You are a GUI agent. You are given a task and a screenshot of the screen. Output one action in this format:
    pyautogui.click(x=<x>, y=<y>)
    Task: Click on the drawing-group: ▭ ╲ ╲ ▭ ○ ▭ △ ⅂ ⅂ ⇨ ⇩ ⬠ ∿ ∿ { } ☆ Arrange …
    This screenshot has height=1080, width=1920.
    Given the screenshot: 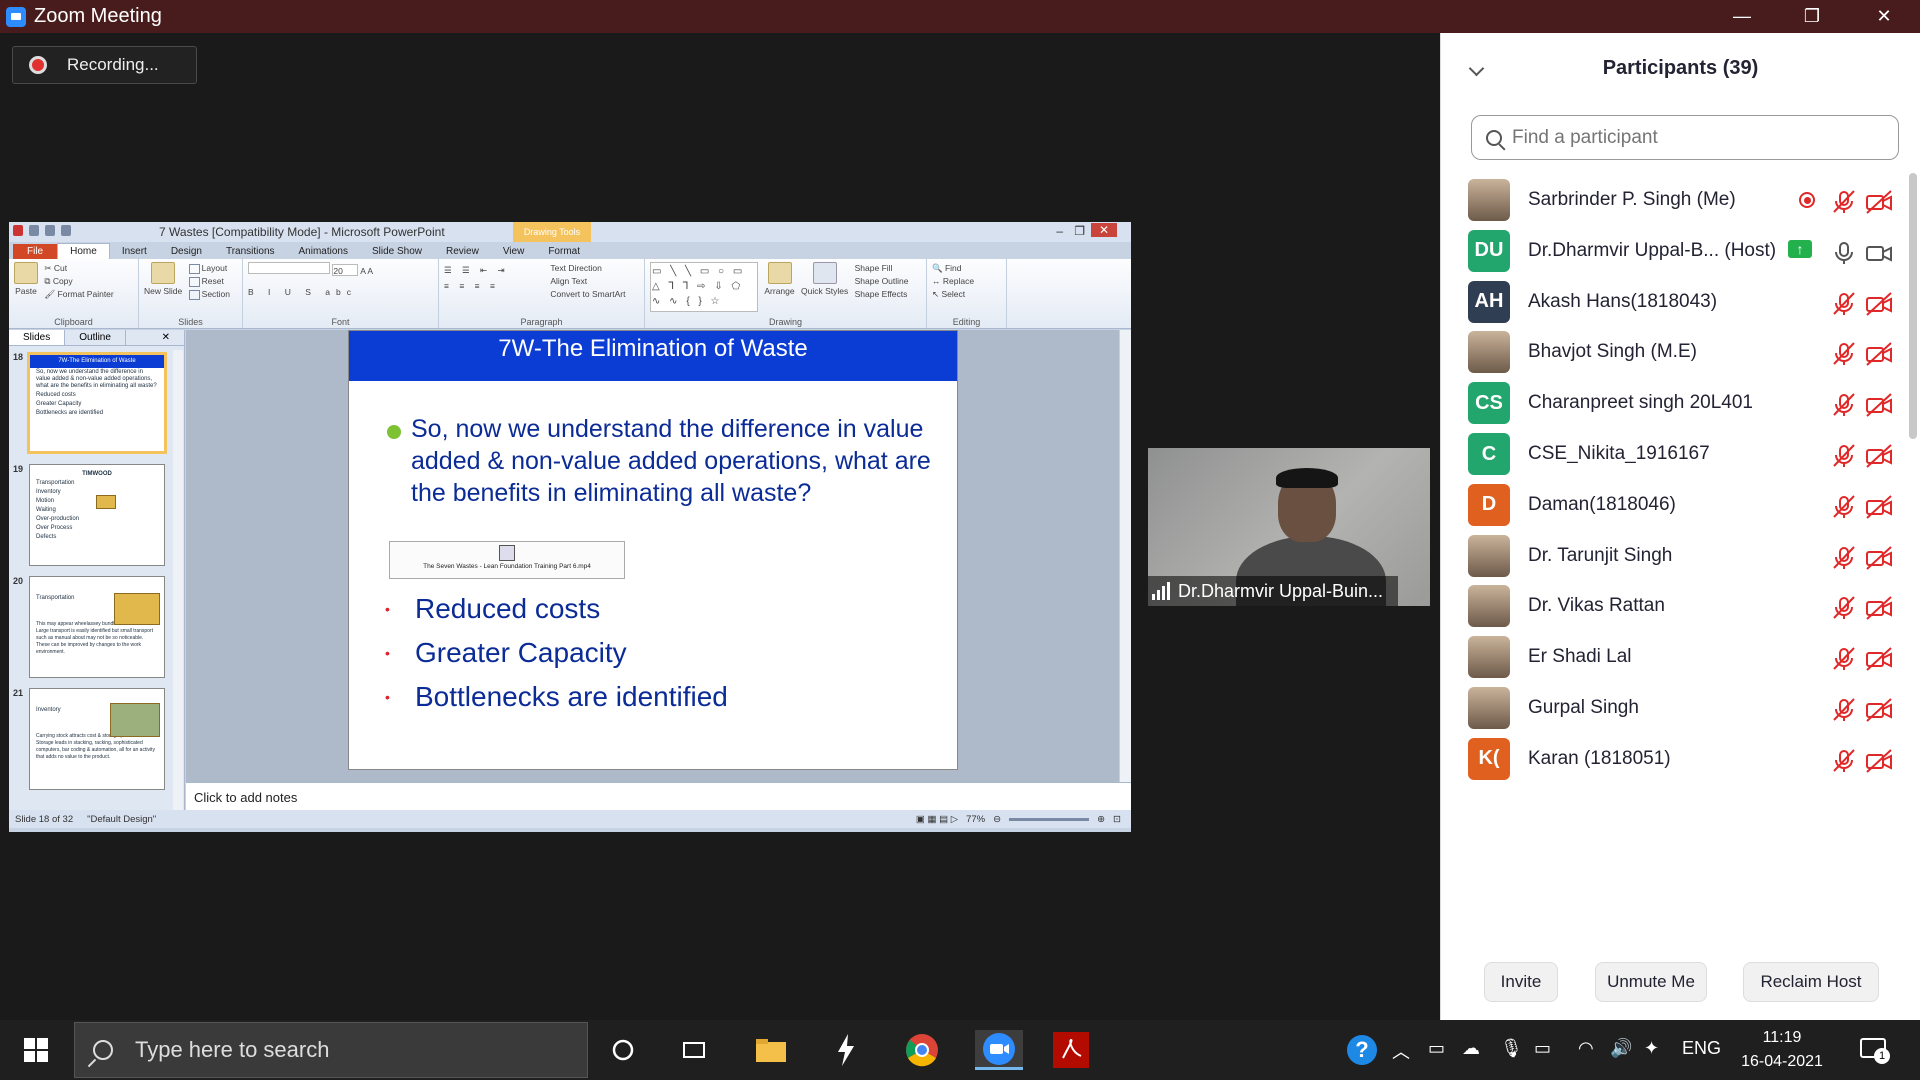 What is the action you would take?
    pyautogui.click(x=786, y=293)
    